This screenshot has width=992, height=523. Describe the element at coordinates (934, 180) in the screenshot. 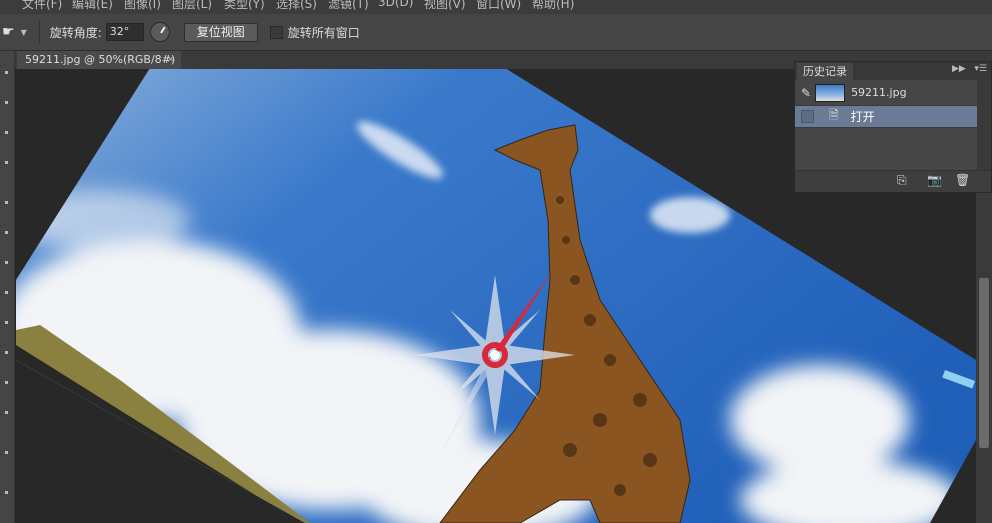

I see `camera-snapshot-icon: 📷` at that location.